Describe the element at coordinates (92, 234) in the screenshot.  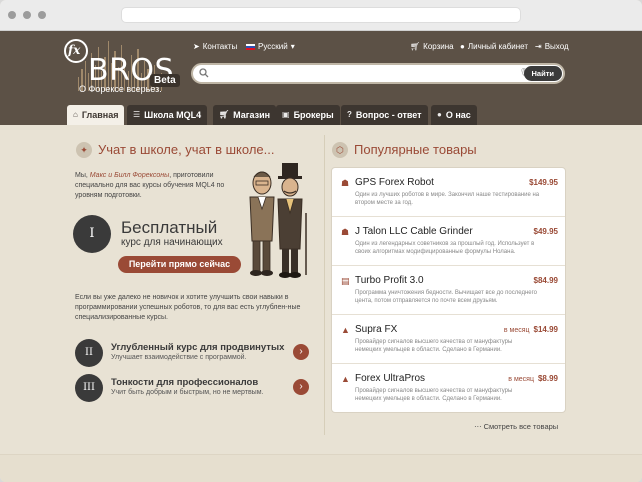
I see `course-number-badge: I` at that location.